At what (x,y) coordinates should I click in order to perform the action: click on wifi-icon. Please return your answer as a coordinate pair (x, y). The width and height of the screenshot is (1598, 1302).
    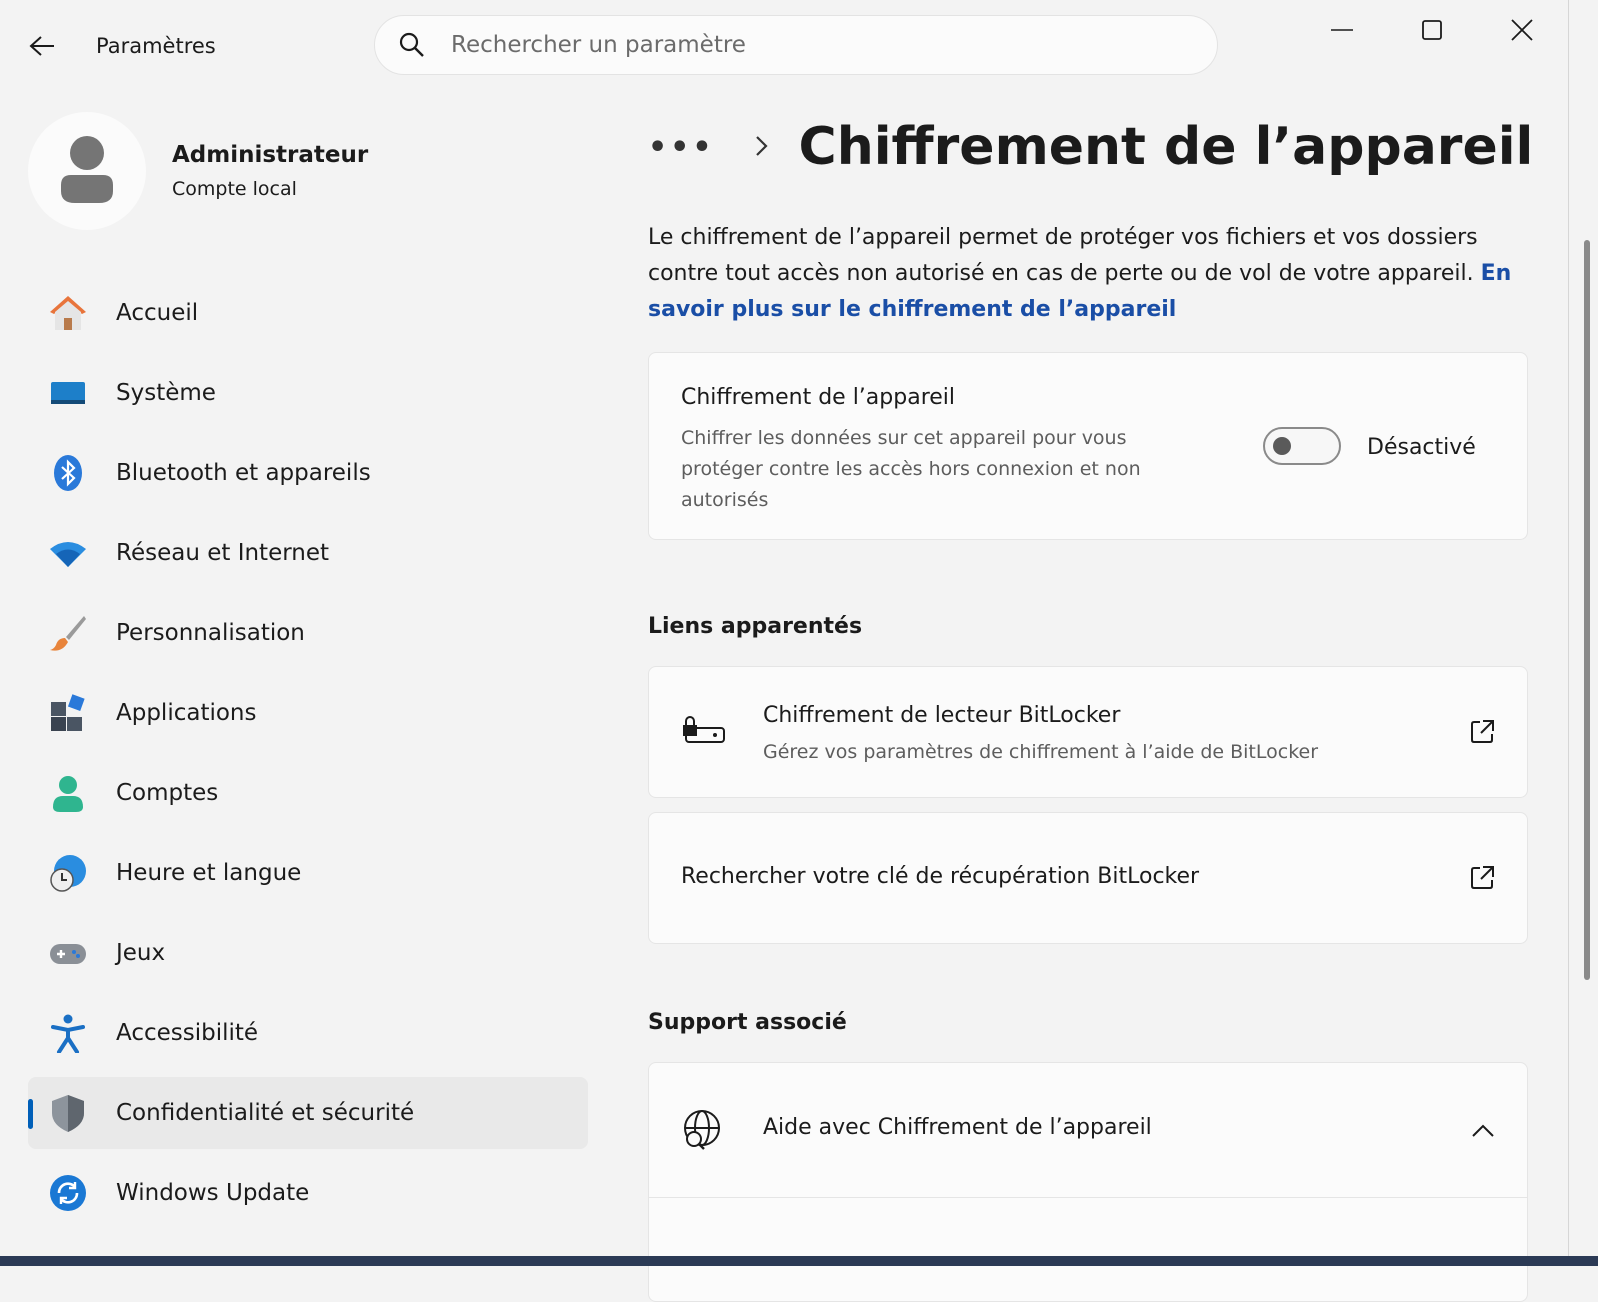
    Looking at the image, I should click on (68, 553).